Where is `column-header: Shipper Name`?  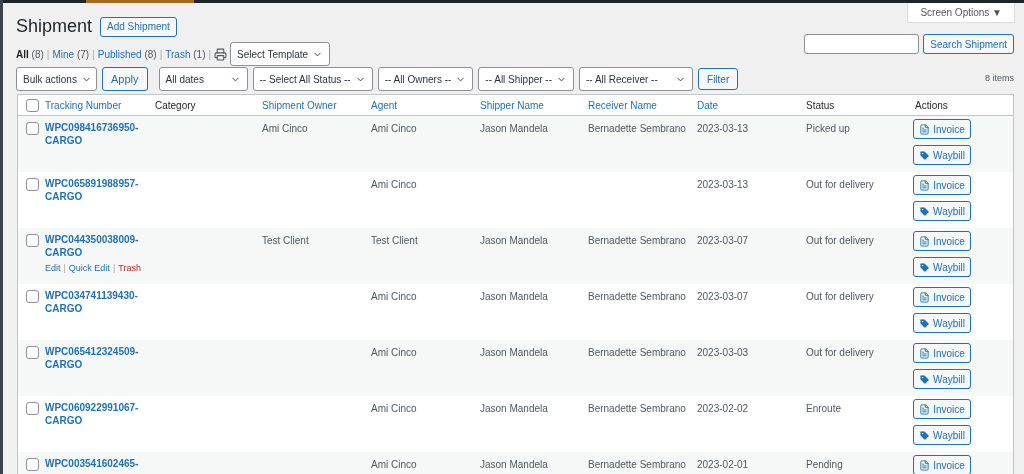 column-header: Shipper Name is located at coordinates (532, 105).